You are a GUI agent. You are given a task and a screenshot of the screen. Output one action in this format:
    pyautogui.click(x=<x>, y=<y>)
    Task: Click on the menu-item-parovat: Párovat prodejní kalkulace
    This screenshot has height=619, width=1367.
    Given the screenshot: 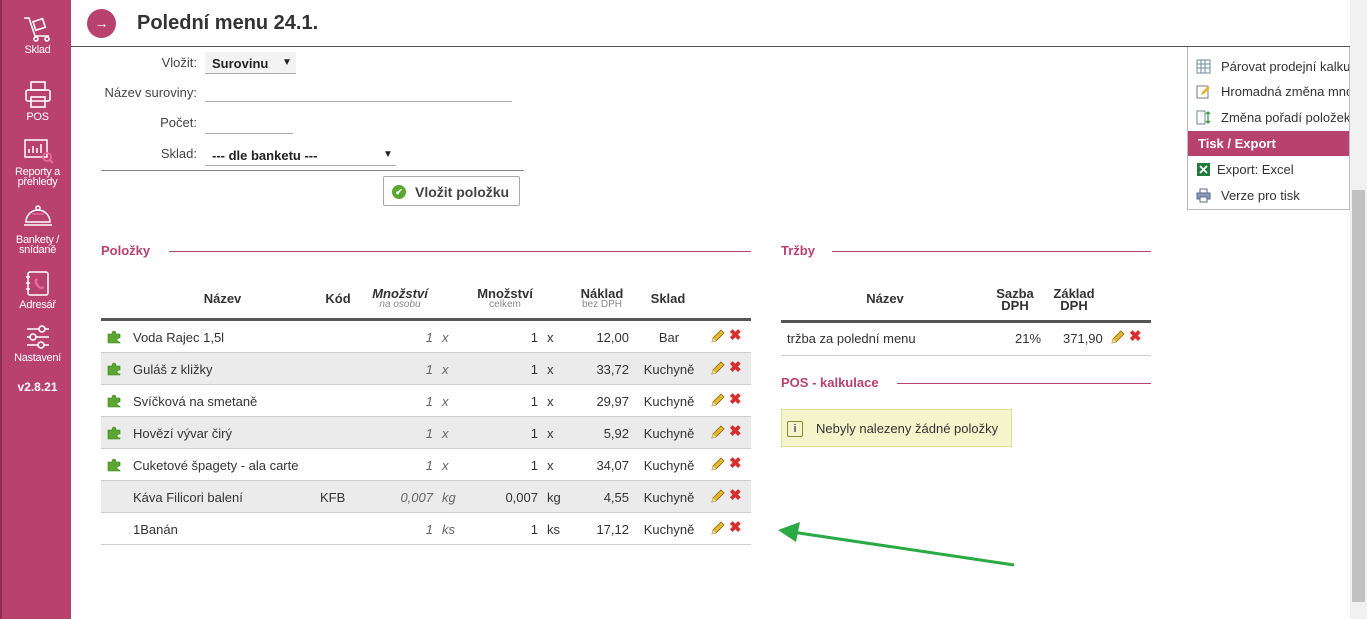 What is the action you would take?
    pyautogui.click(x=1268, y=66)
    